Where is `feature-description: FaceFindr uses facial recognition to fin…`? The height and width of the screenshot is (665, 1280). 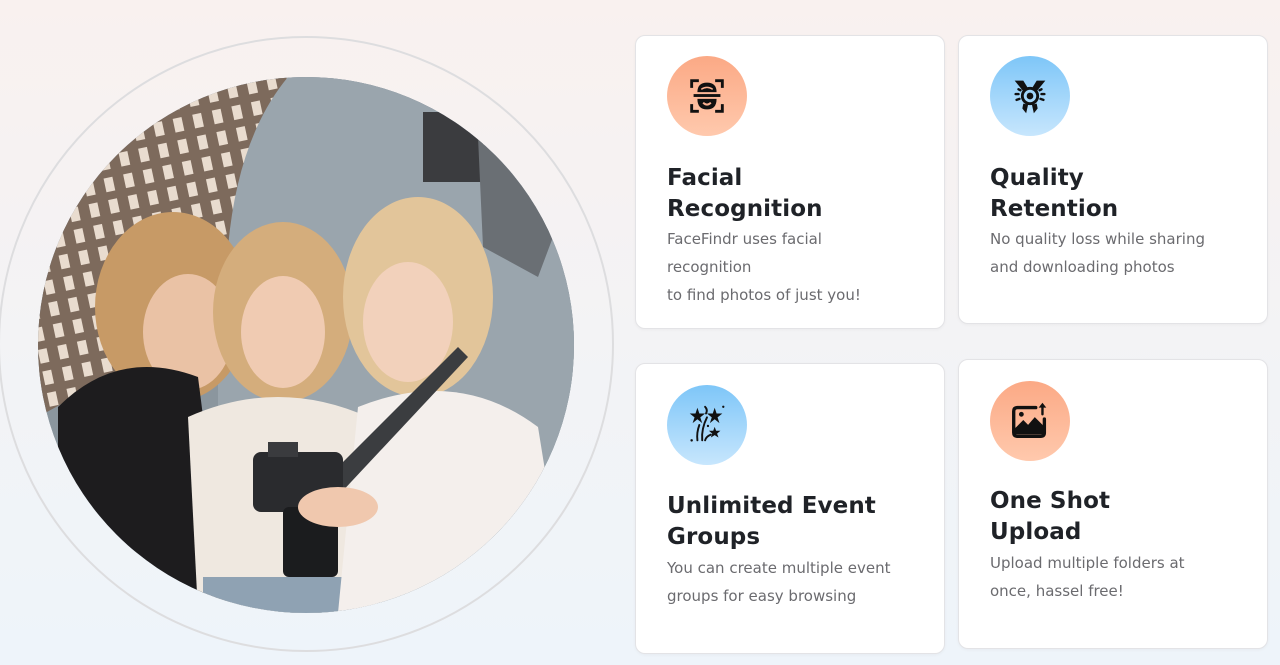 feature-description: FaceFindr uses facial recognition to fin… is located at coordinates (764, 267).